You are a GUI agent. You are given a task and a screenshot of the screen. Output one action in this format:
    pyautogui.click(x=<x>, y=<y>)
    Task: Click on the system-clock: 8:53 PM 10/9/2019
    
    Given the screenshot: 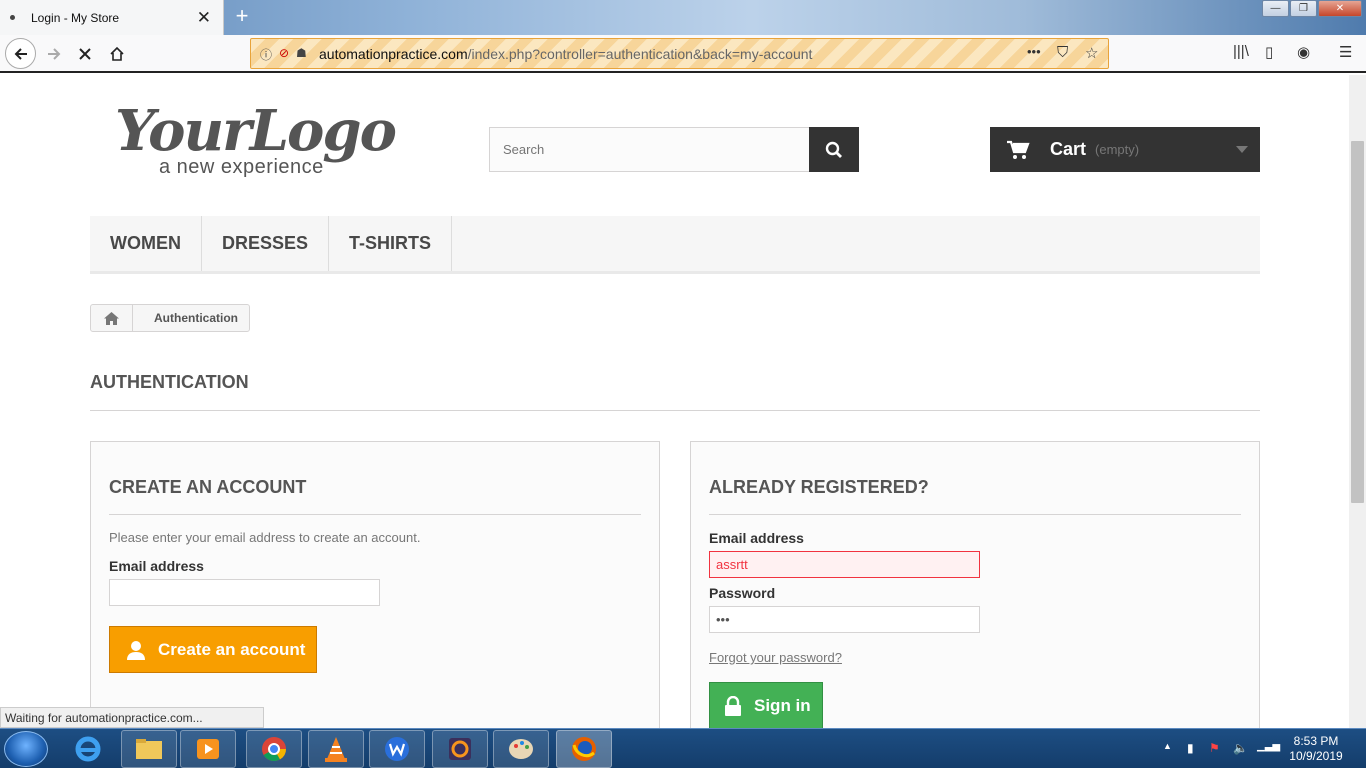 What is the action you would take?
    pyautogui.click(x=1316, y=749)
    